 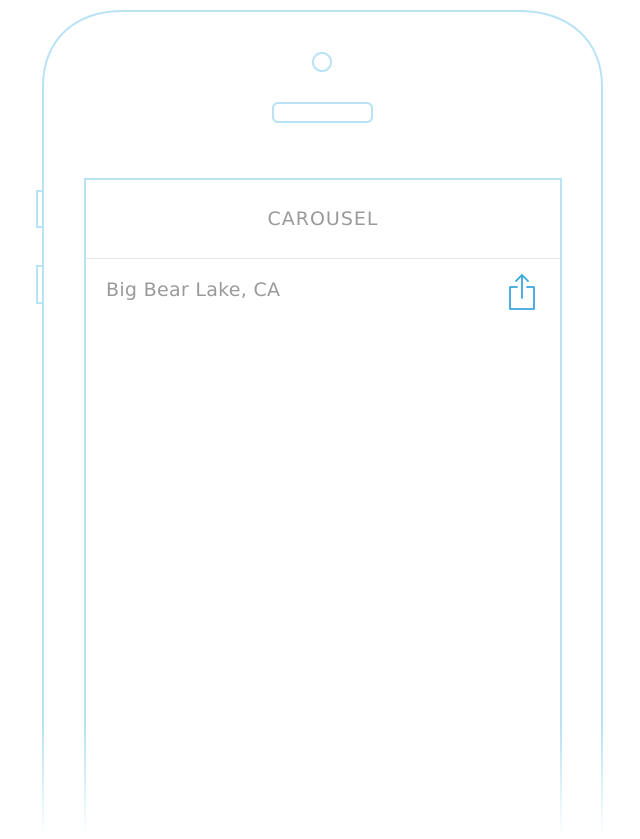 I want to click on nav-header: CAROUSEL, so click(x=323, y=219).